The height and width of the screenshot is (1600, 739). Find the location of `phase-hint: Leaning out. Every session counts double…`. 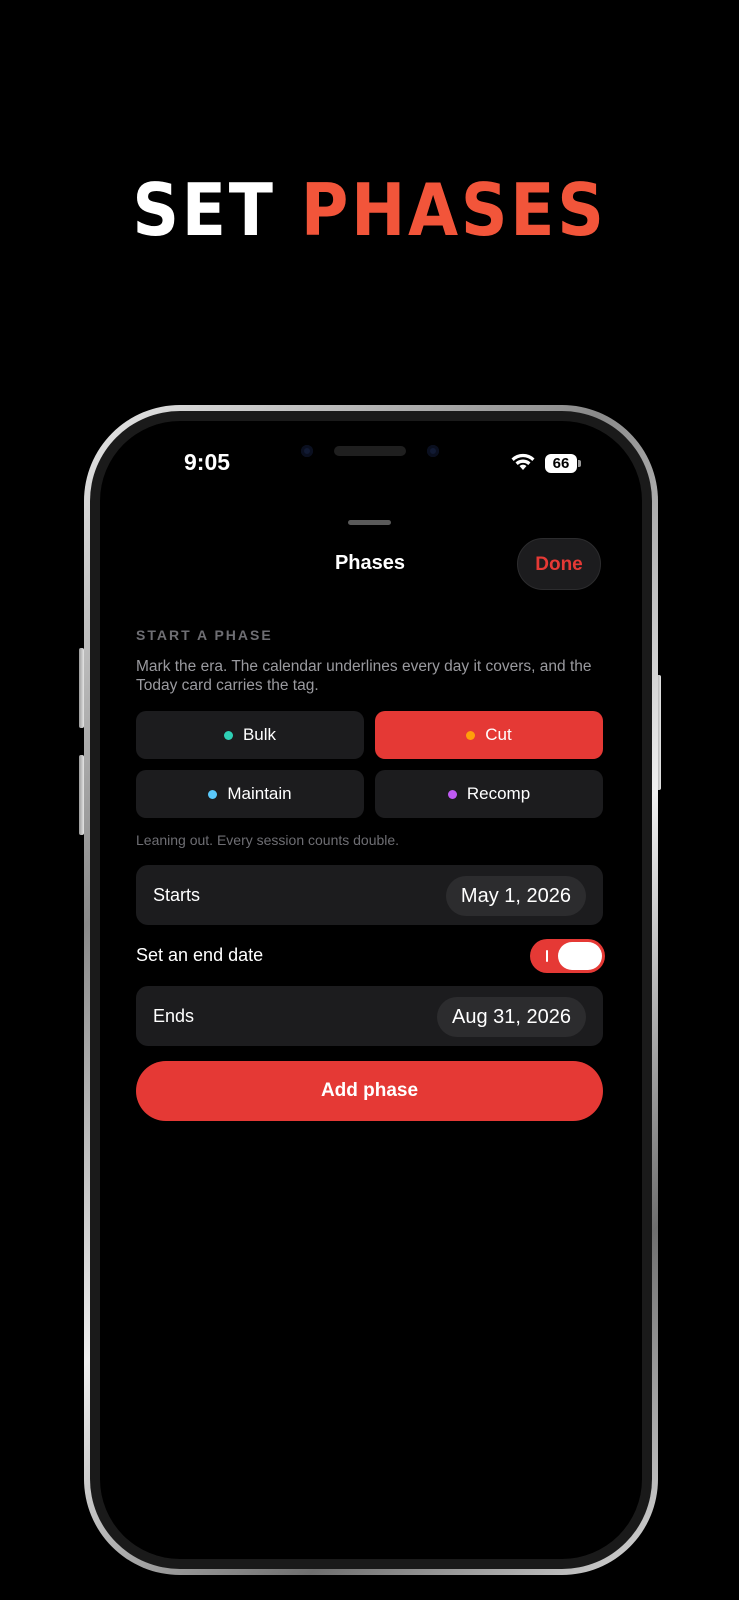

phase-hint: Leaning out. Every session counts double… is located at coordinates (268, 840).